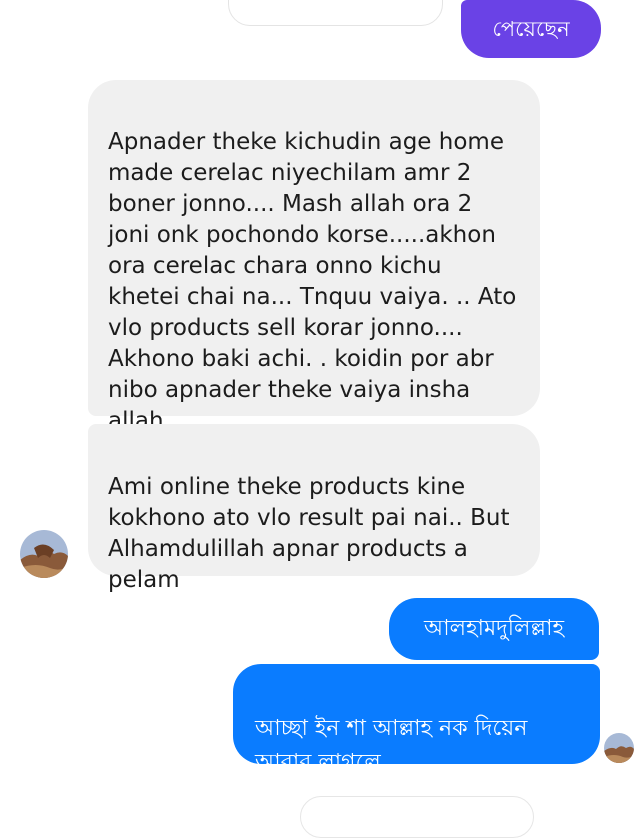  What do you see at coordinates (391, 745) in the screenshot?
I see `message-text: আচ্ছা ইন শা আল্লাহ নক দিয়েন আবার লাগলে` at bounding box center [391, 745].